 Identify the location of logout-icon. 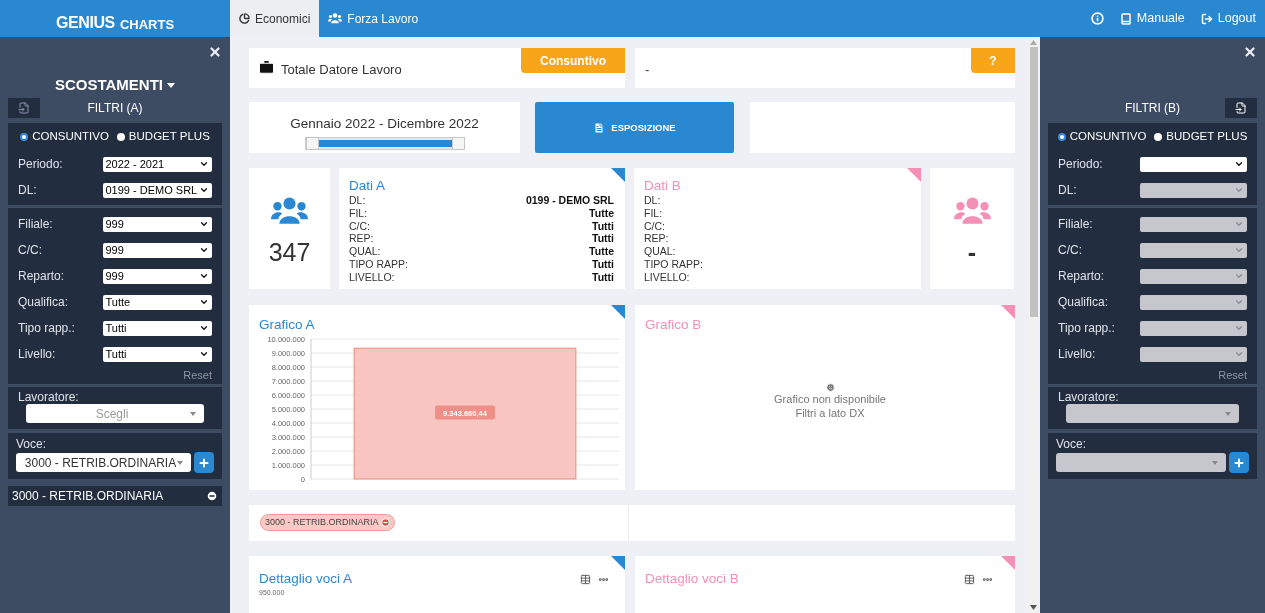
(1206, 18).